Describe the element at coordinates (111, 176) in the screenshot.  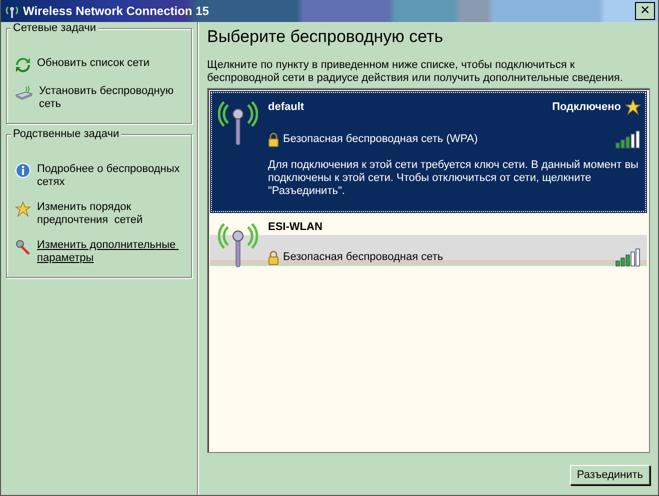
I see `task-link: Подробнее о беспроводных сетях` at that location.